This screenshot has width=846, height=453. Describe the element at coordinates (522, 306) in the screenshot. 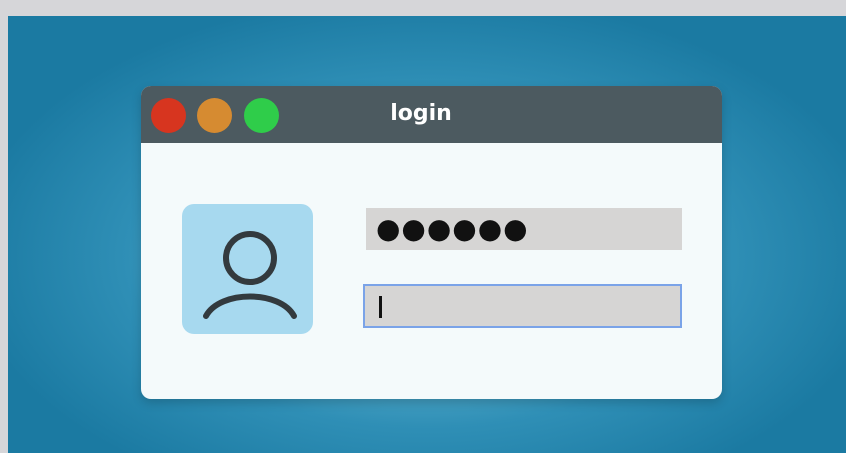

I see `username-field` at that location.